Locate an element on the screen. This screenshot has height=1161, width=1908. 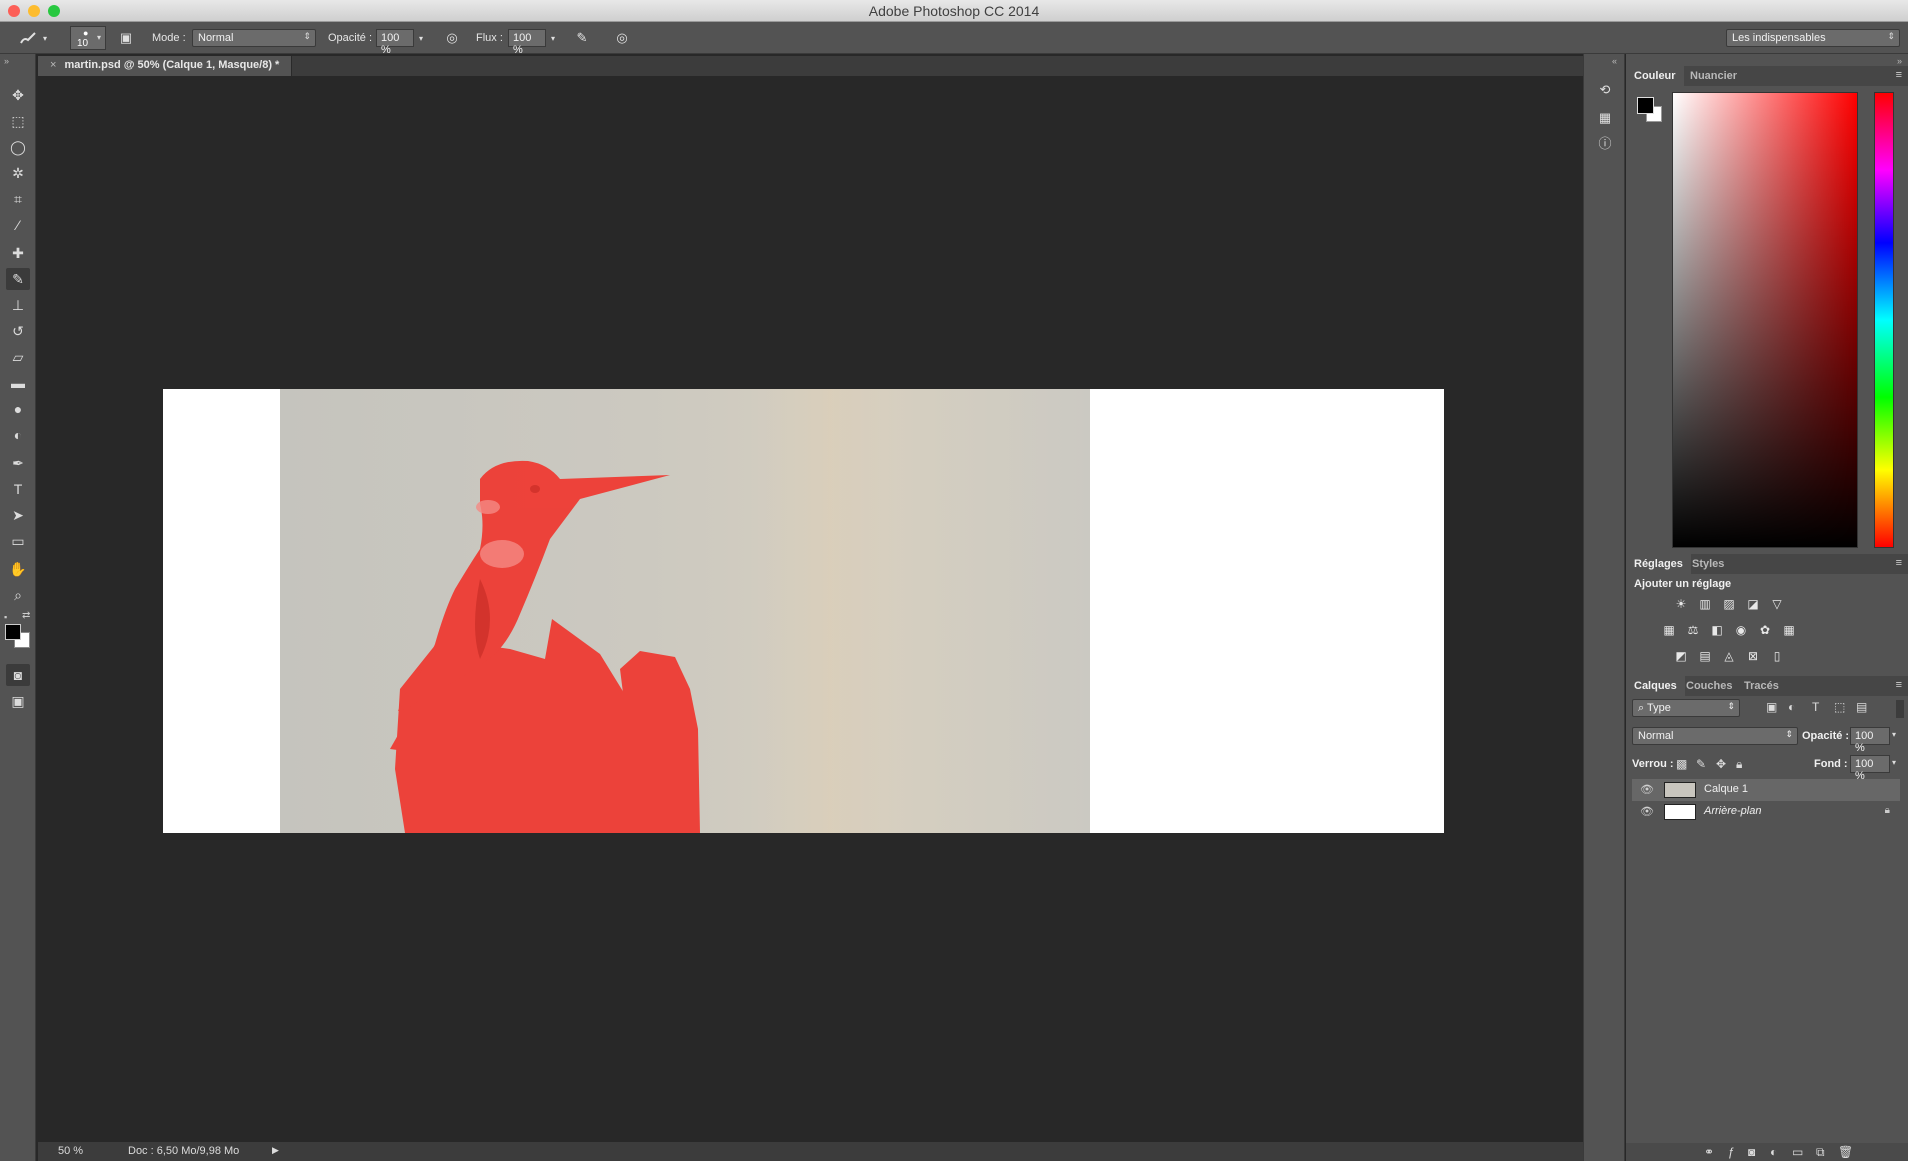
color-lookup-icon: ▦ is located at coordinates (1789, 630).